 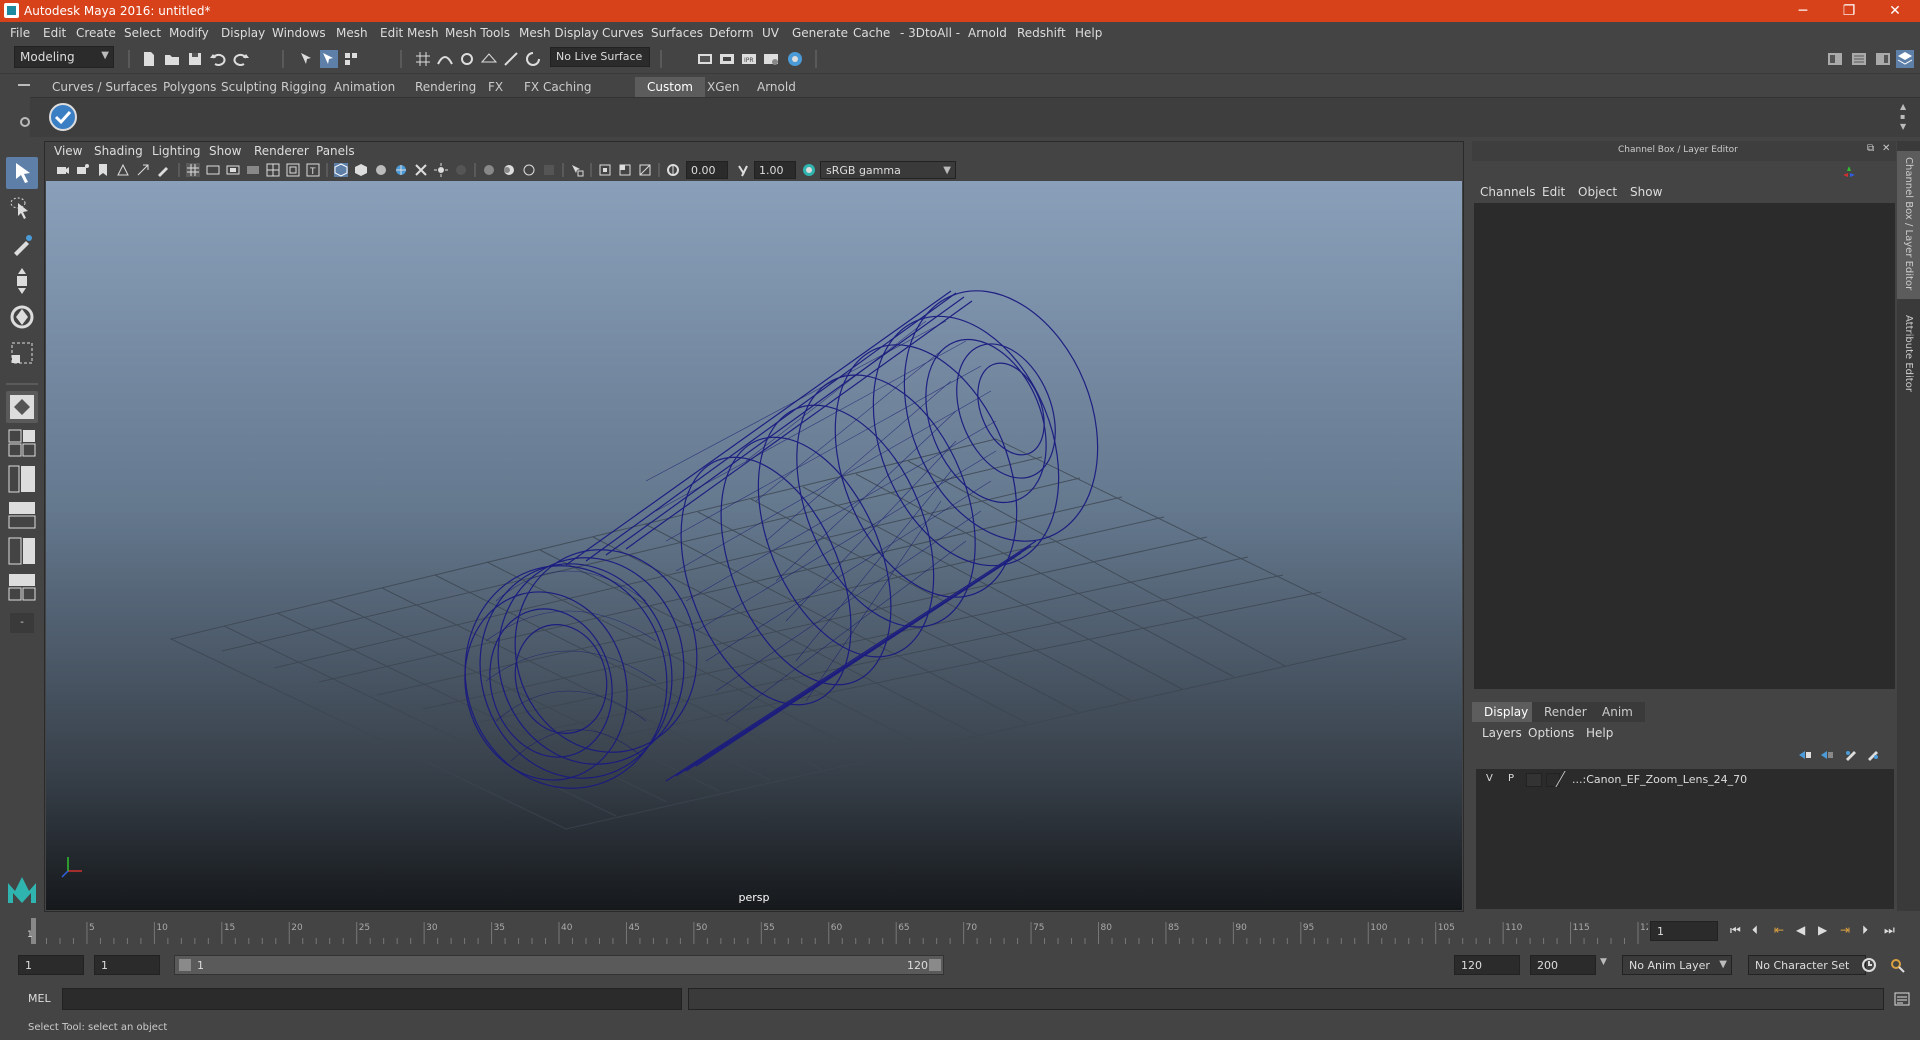 What do you see at coordinates (218, 59) in the screenshot?
I see `undo-icon` at bounding box center [218, 59].